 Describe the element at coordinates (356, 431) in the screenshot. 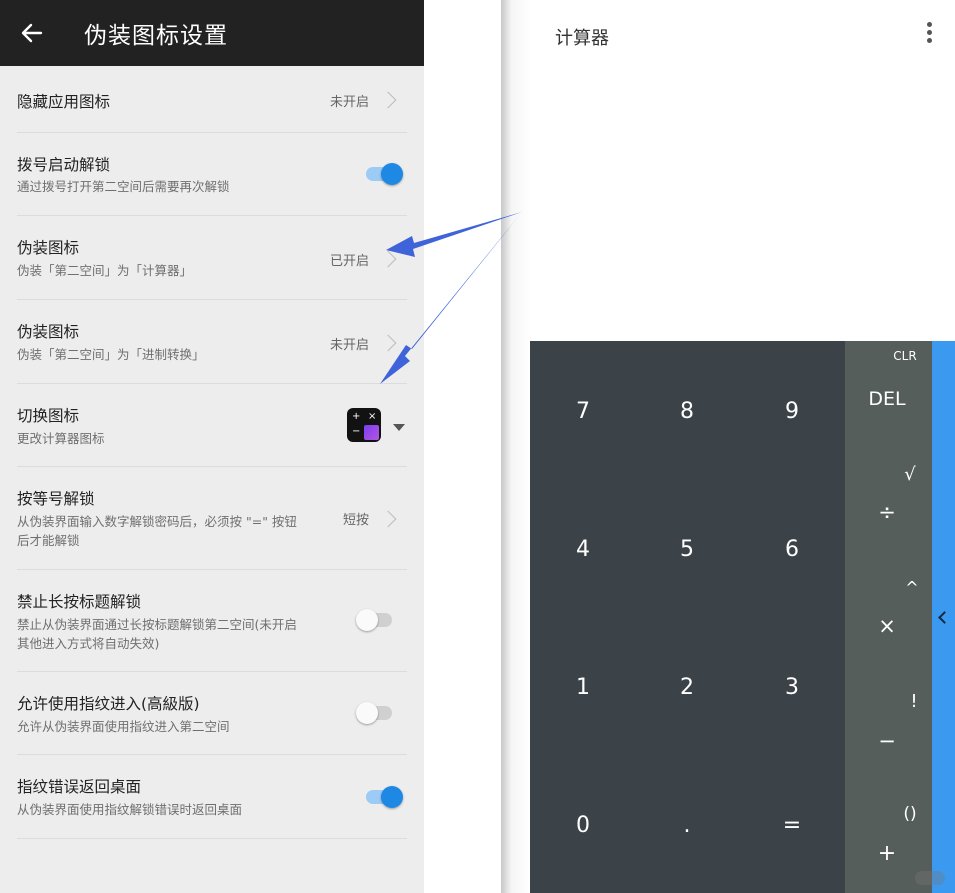

I see `minus-icon: −` at that location.